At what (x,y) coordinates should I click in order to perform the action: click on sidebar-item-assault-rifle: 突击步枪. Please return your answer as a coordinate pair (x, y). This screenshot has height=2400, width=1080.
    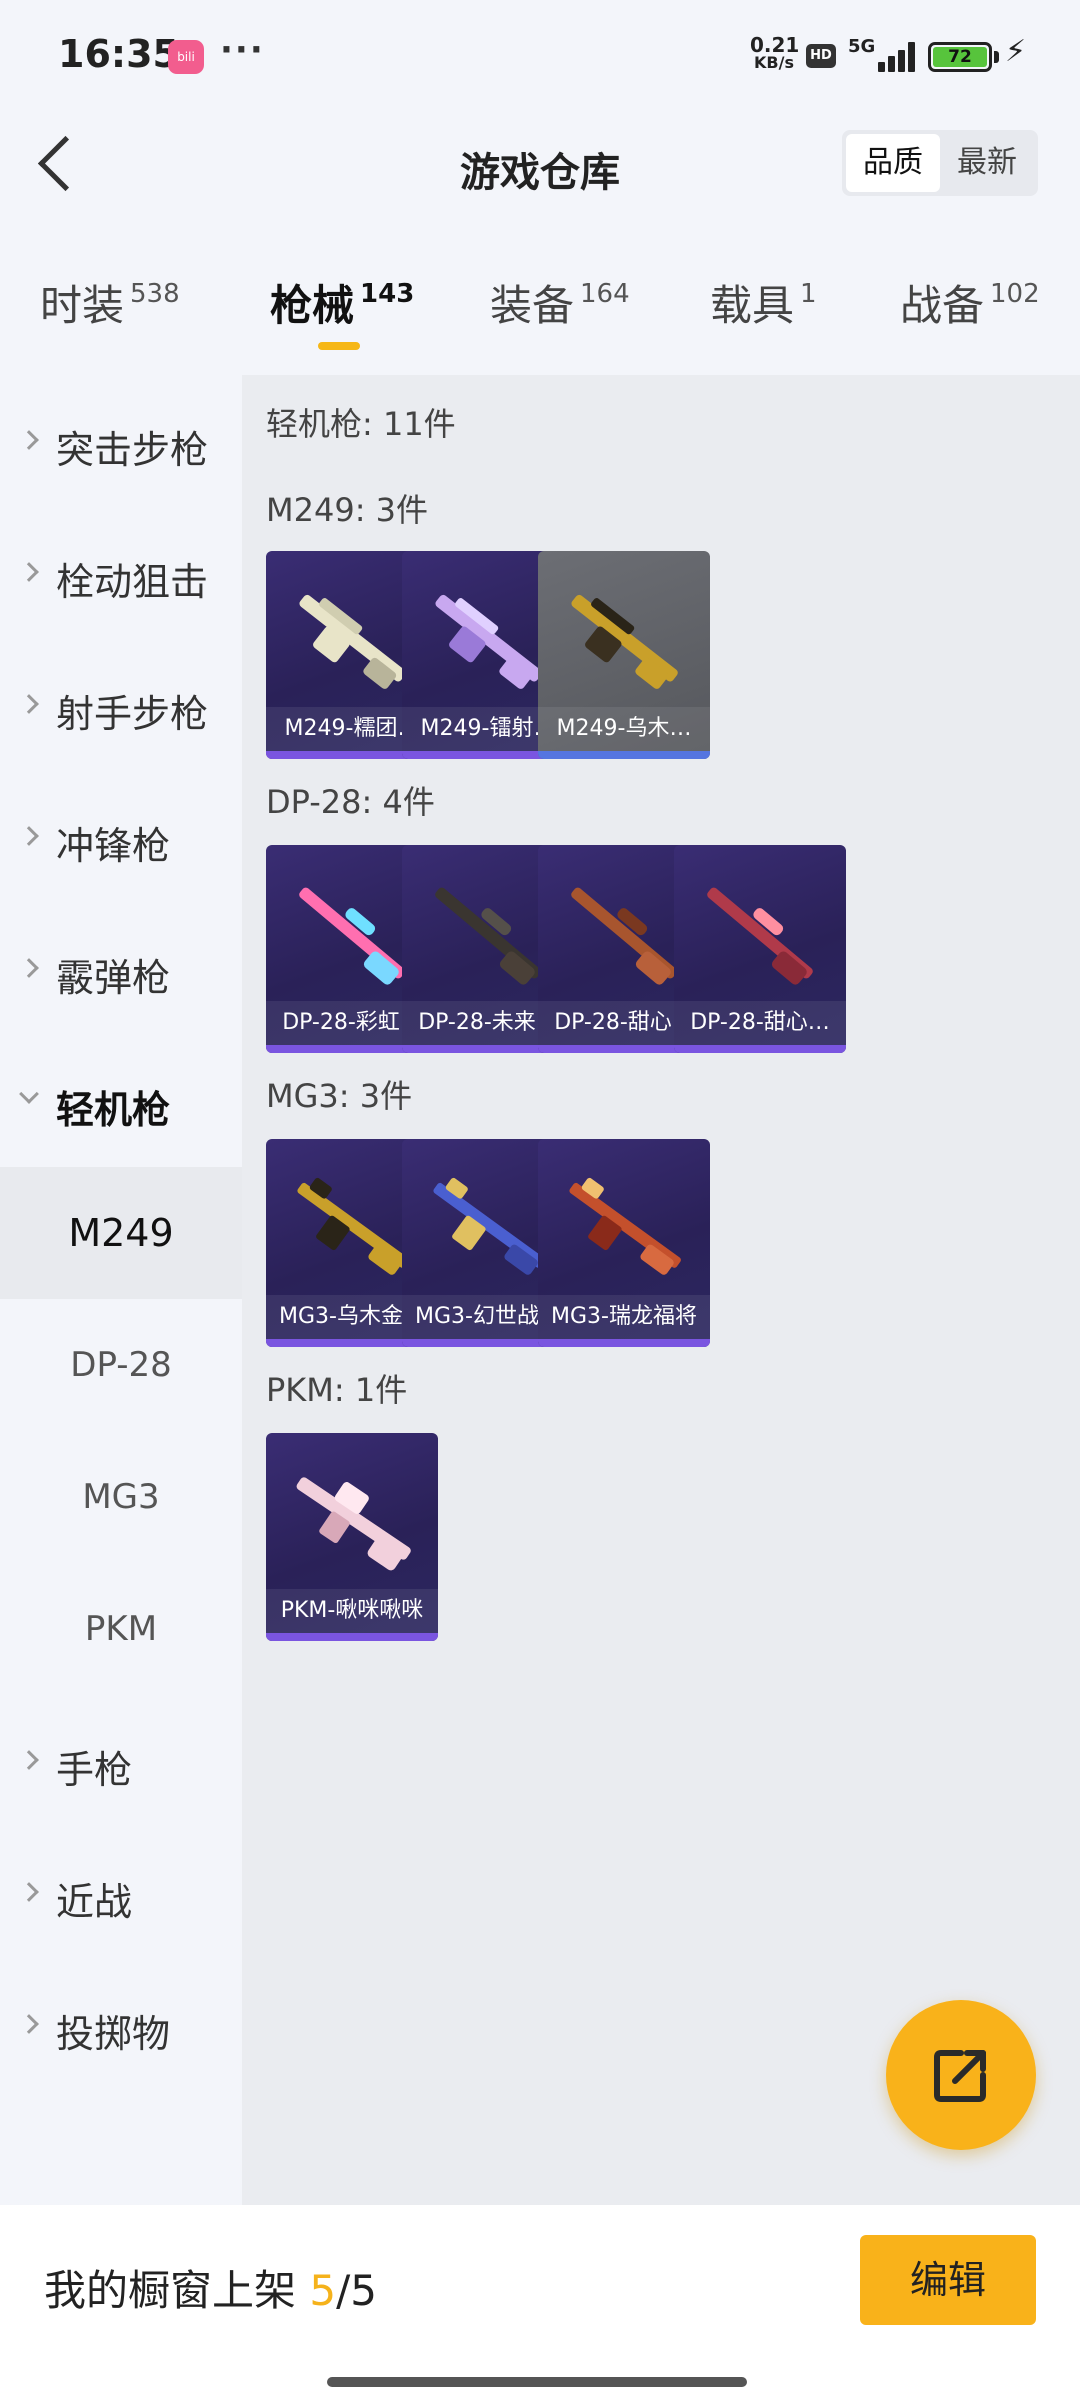
    Looking at the image, I should click on (121, 441).